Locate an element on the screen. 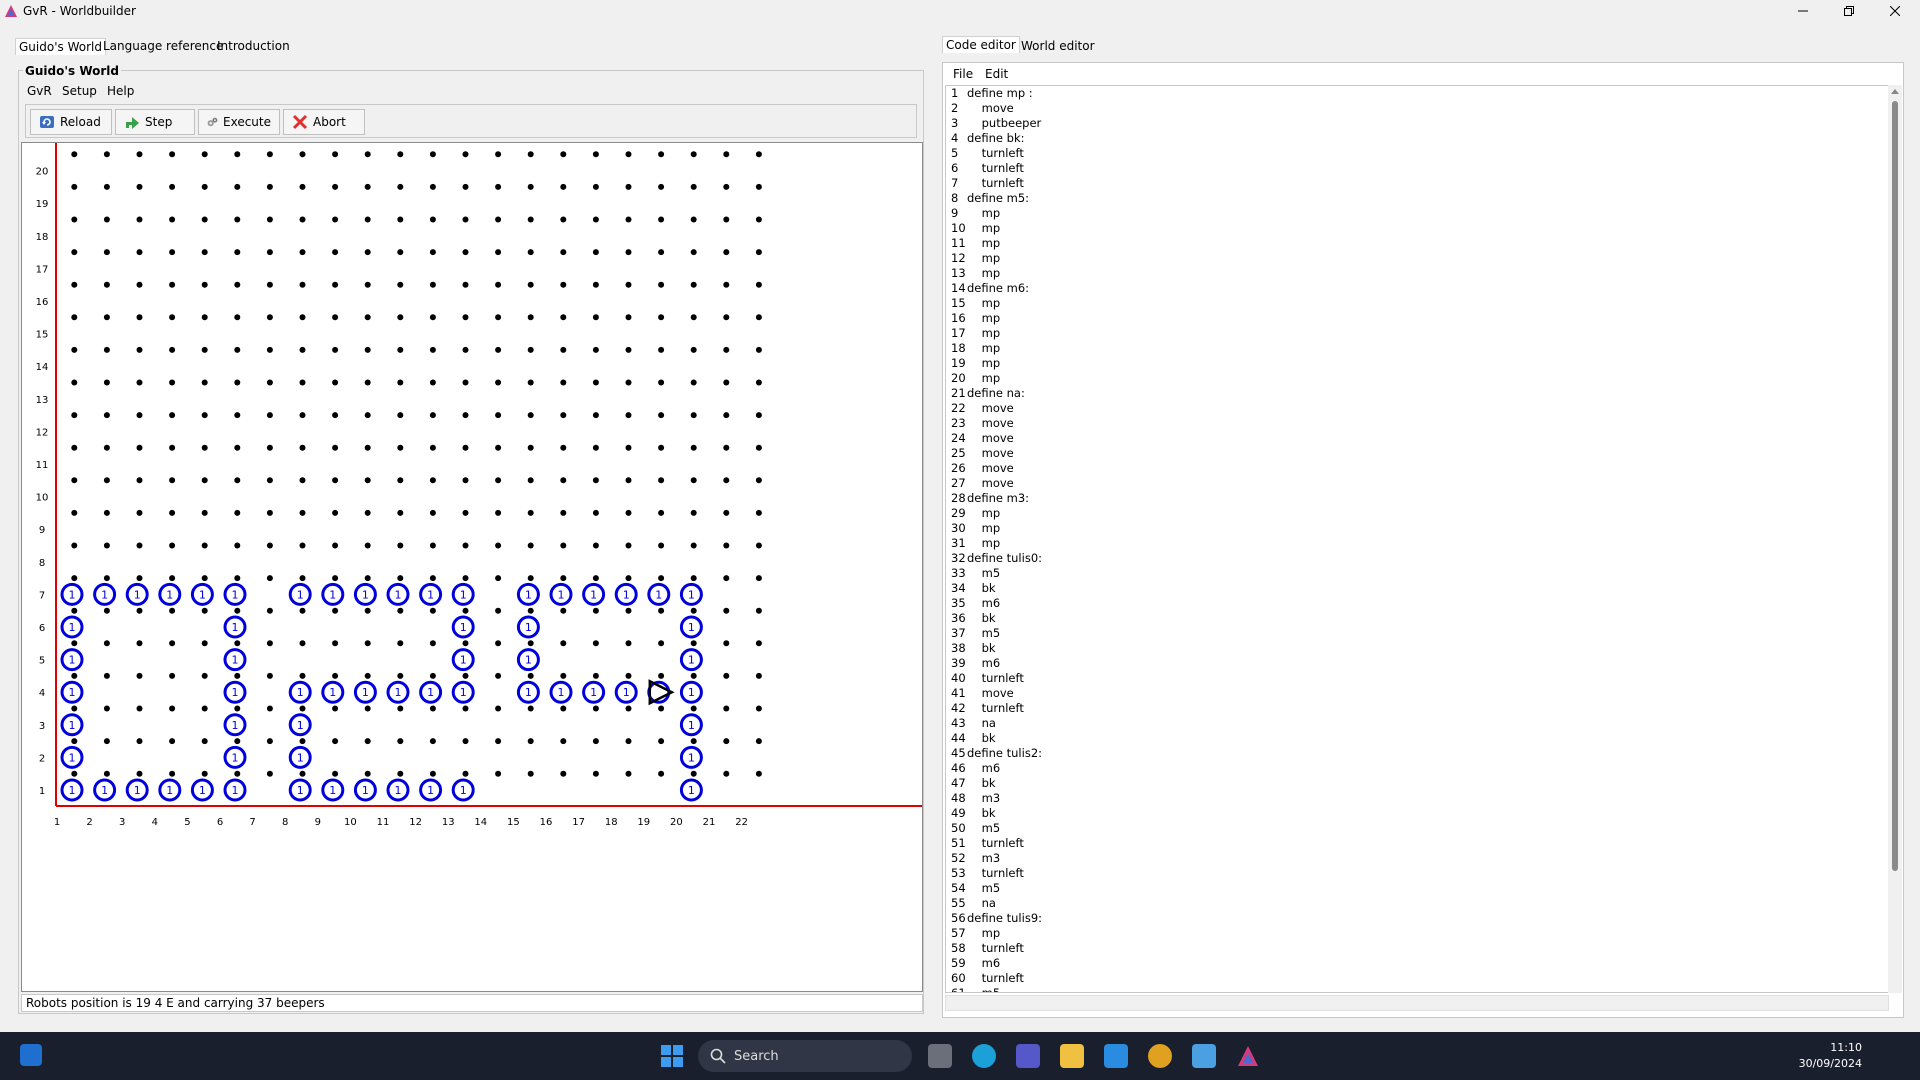 The width and height of the screenshot is (1920, 1080). menu-gvr: GvR is located at coordinates (39, 91).